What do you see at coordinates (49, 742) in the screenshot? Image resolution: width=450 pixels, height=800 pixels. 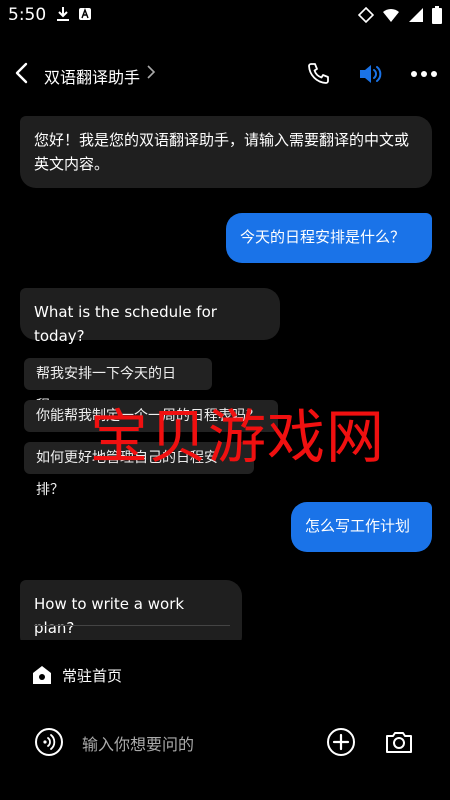 I see `voice-input-icon` at bounding box center [49, 742].